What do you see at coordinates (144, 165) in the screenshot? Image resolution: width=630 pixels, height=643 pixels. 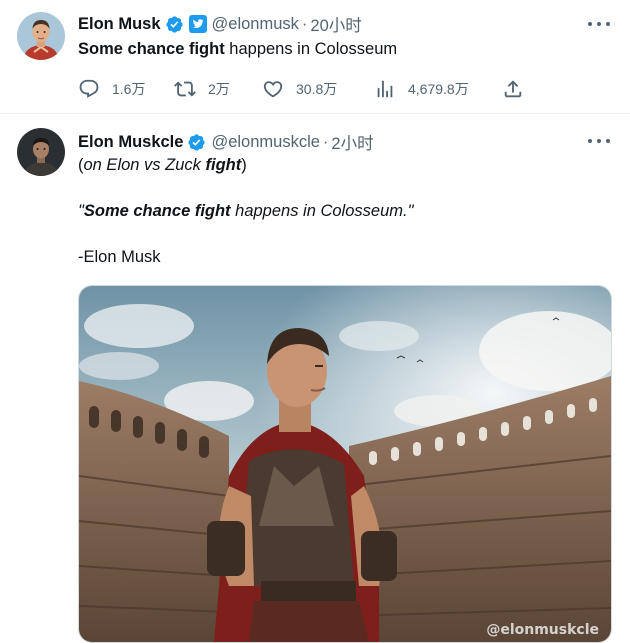 I see `context-text: on Elon vs Zuck` at bounding box center [144, 165].